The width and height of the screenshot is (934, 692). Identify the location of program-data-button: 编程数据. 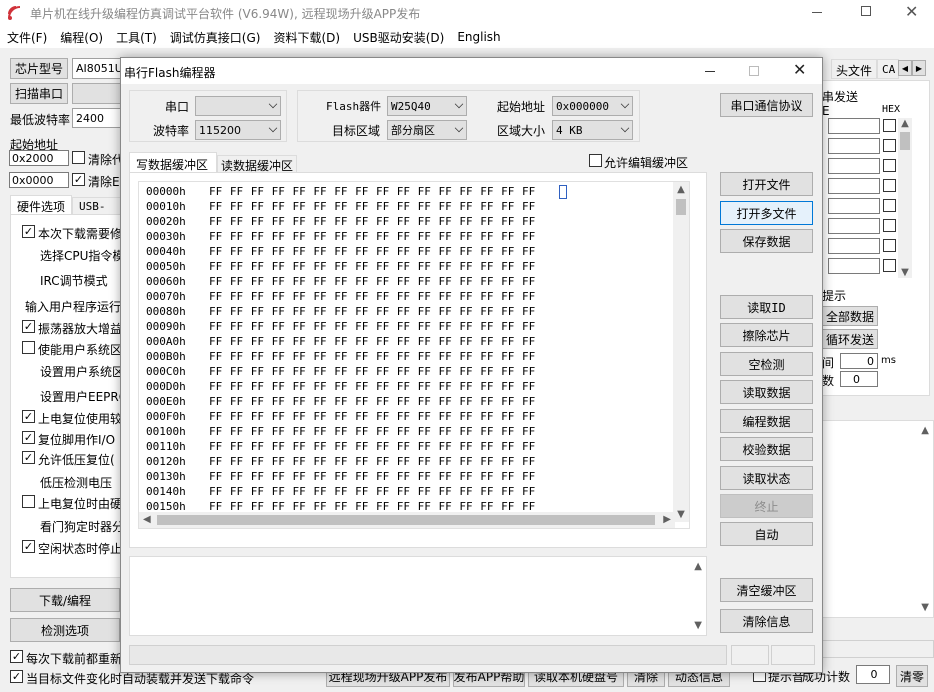
(766, 421).